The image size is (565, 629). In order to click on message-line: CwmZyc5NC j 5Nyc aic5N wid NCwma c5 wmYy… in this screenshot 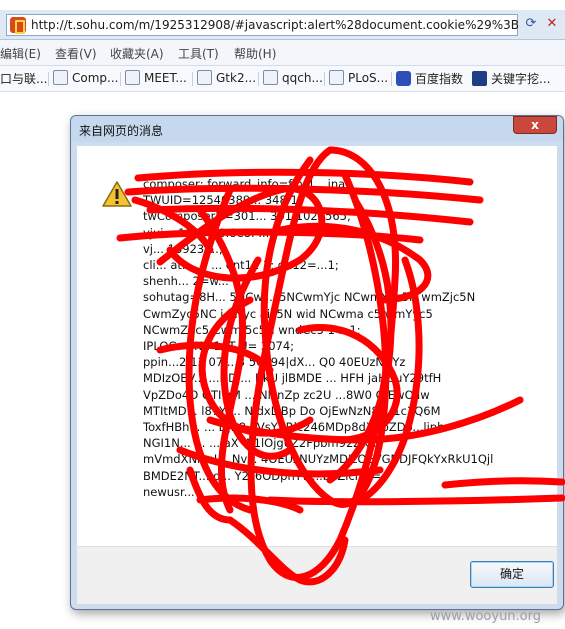, I will do `click(288, 313)`.